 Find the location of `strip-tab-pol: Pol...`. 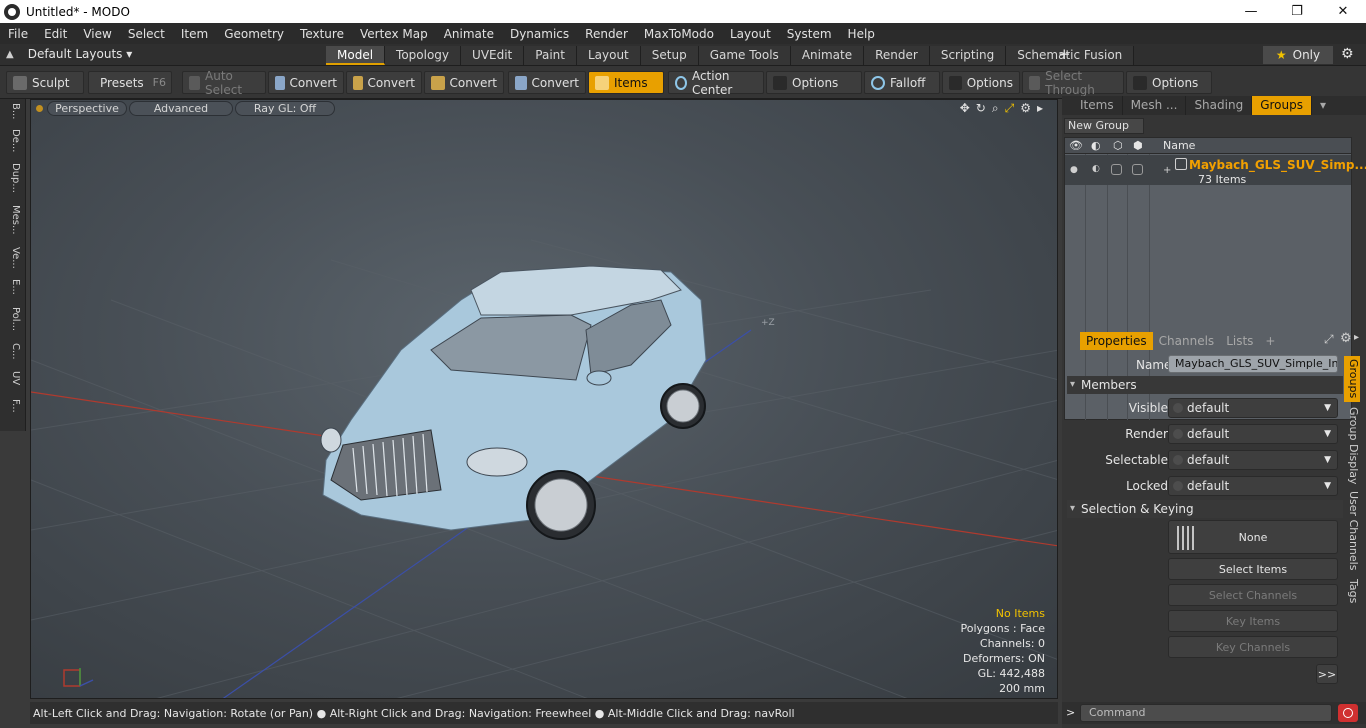

strip-tab-pol: Pol... is located at coordinates (13, 319).